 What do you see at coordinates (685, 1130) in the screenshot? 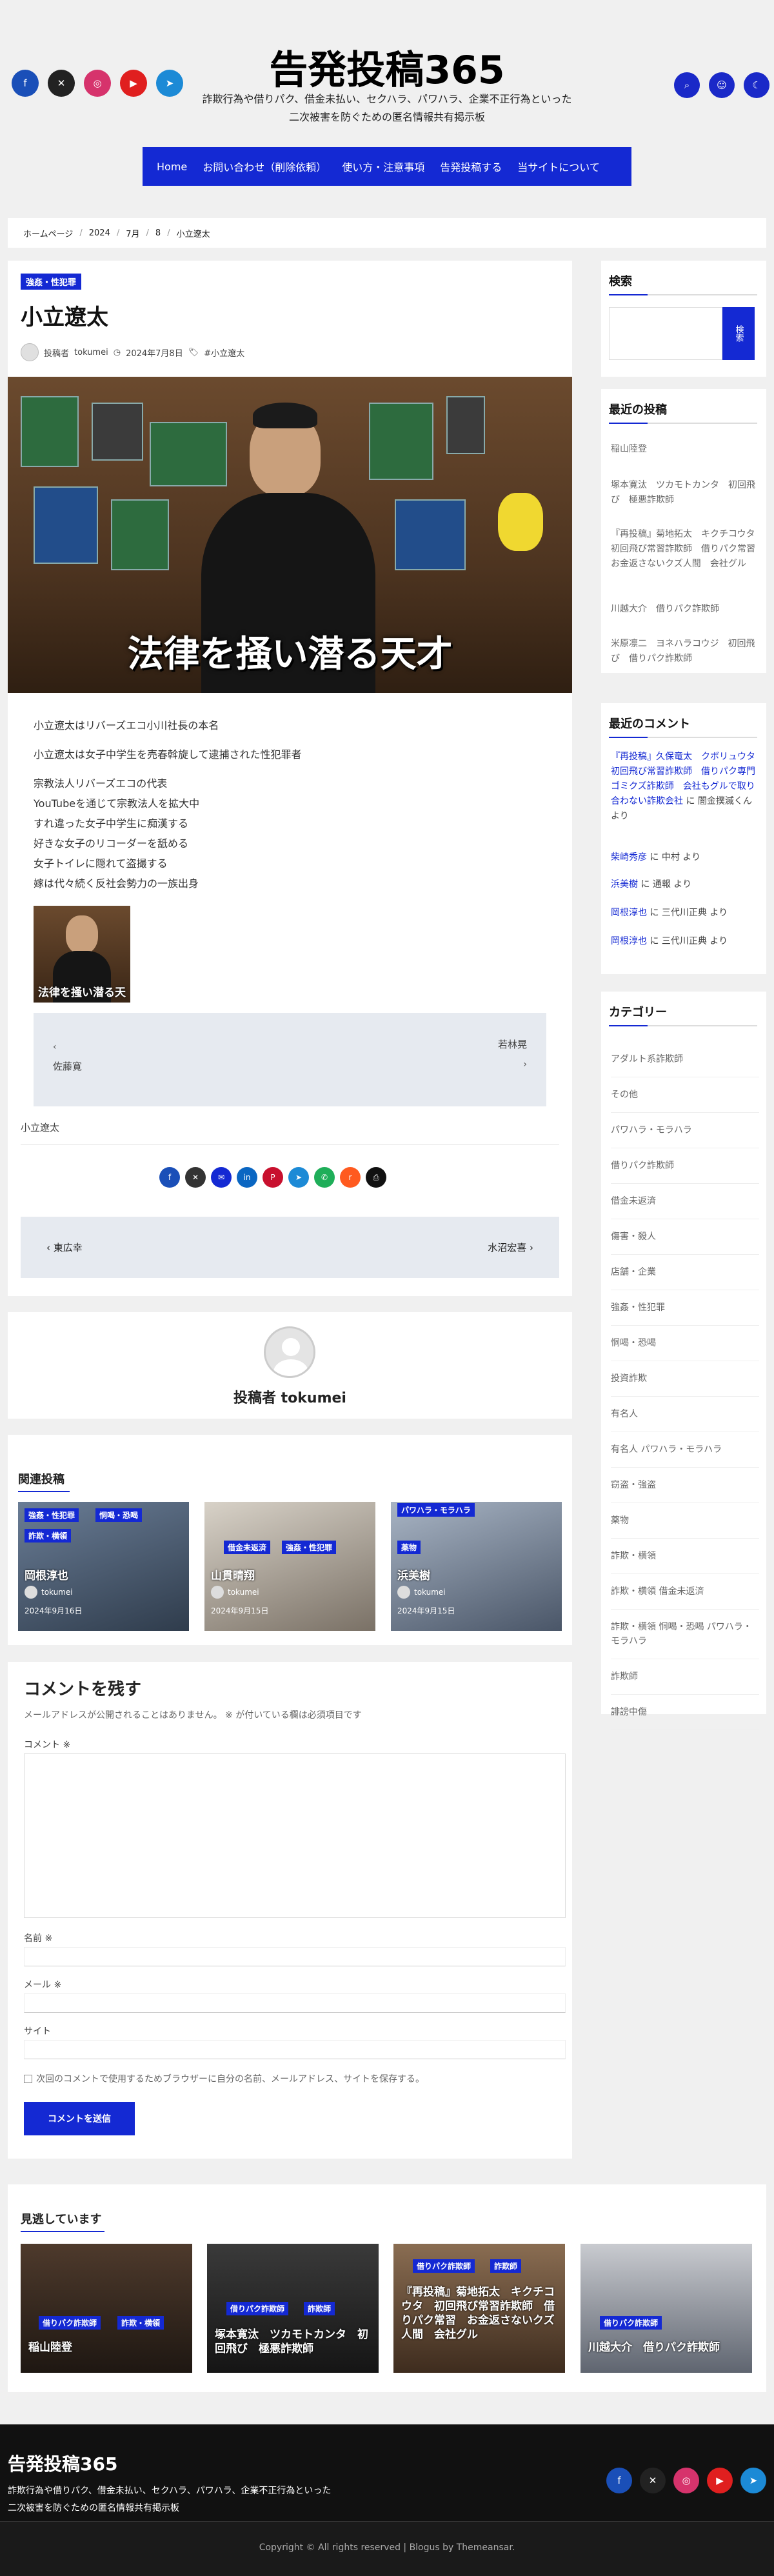
I see `category-link: パワハラ・モラハラ` at bounding box center [685, 1130].